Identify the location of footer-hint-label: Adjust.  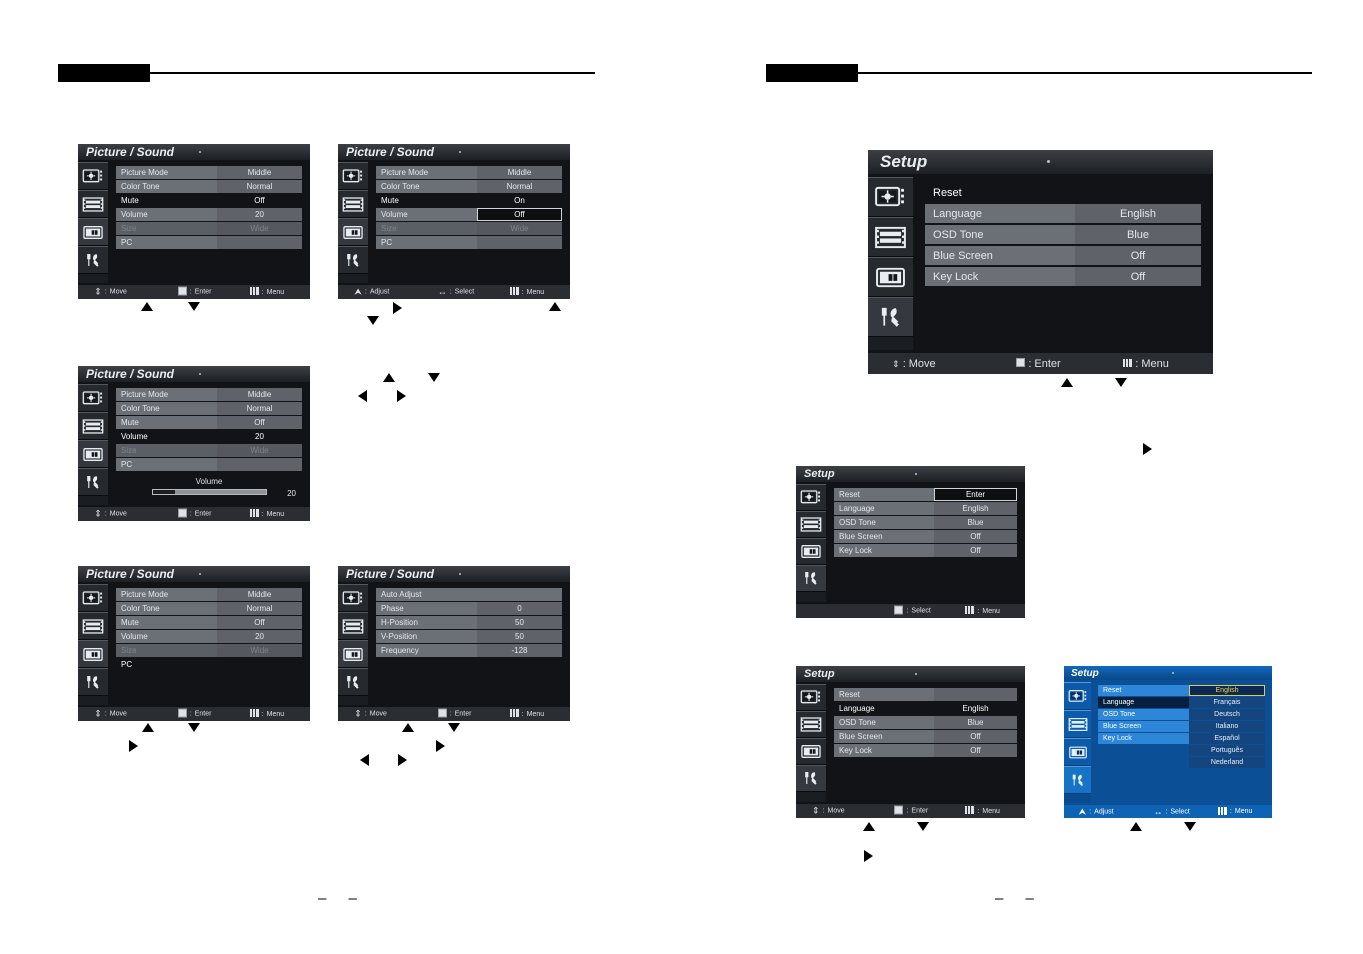
(1104, 811).